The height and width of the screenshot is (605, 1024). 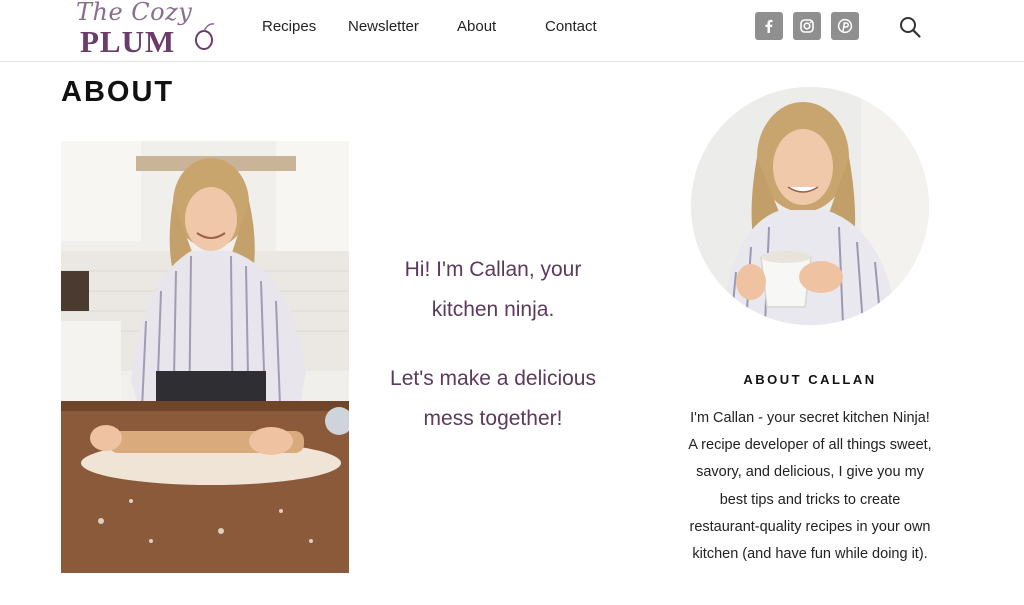 What do you see at coordinates (910, 27) in the screenshot?
I see `search-icon` at bounding box center [910, 27].